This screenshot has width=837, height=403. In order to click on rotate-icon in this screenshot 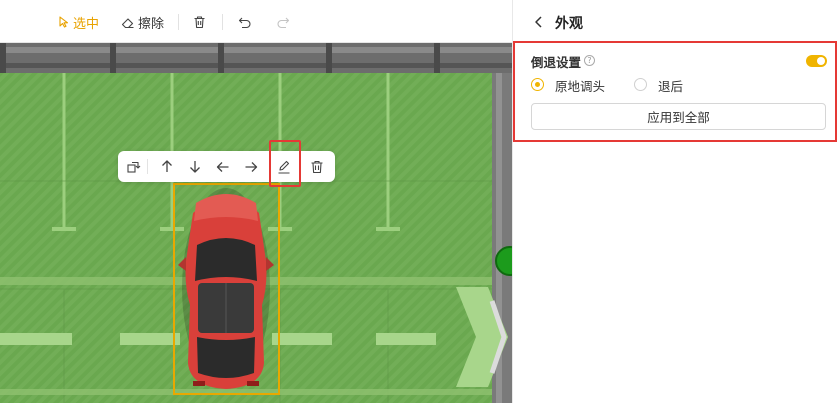, I will do `click(134, 167)`.